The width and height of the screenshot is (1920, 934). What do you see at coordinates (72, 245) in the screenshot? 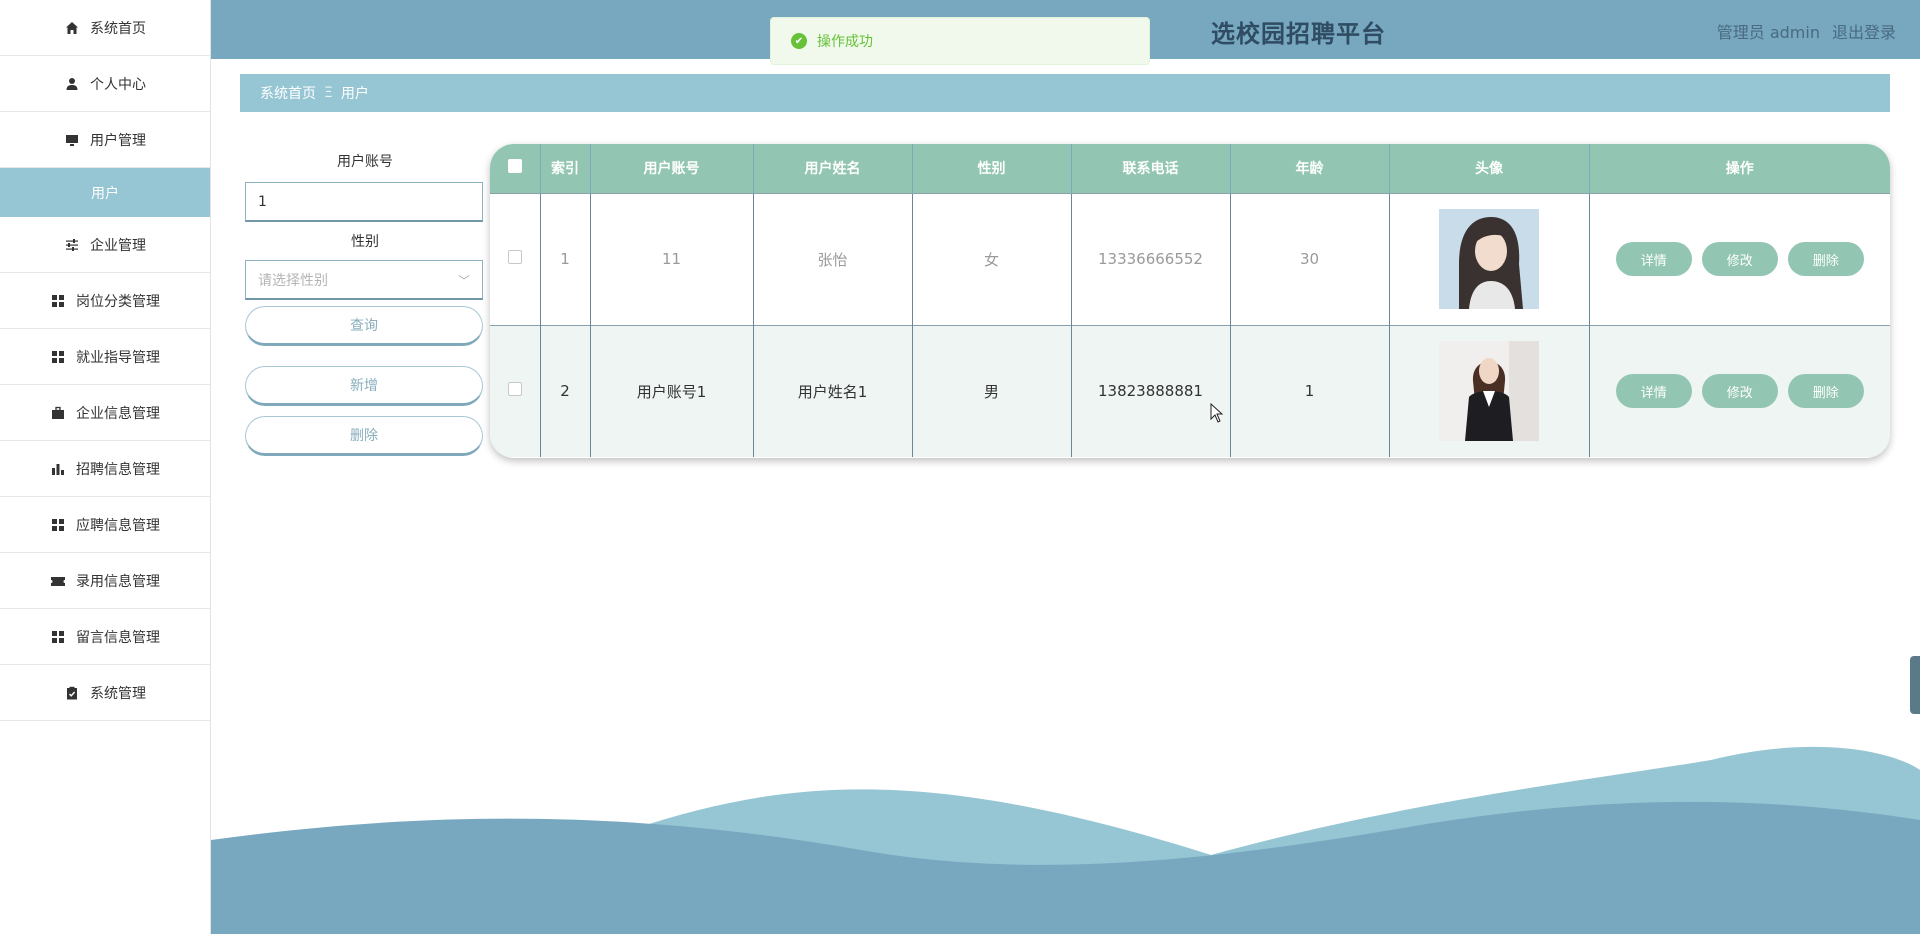
I see `sliders-icon` at bounding box center [72, 245].